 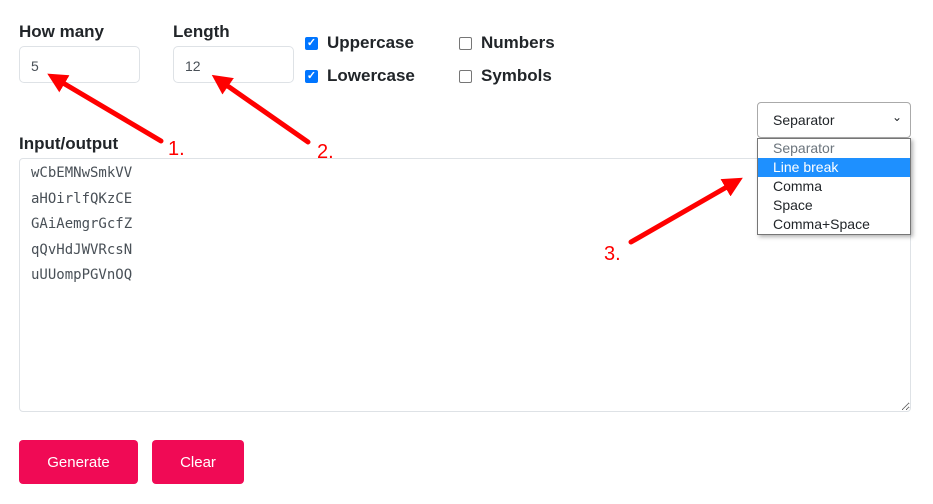 I want to click on annotation-2: 2., so click(x=325, y=152).